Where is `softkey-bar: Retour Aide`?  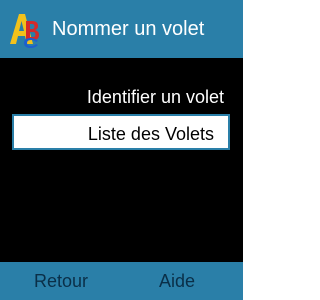 softkey-bar: Retour Aide is located at coordinates (121, 281).